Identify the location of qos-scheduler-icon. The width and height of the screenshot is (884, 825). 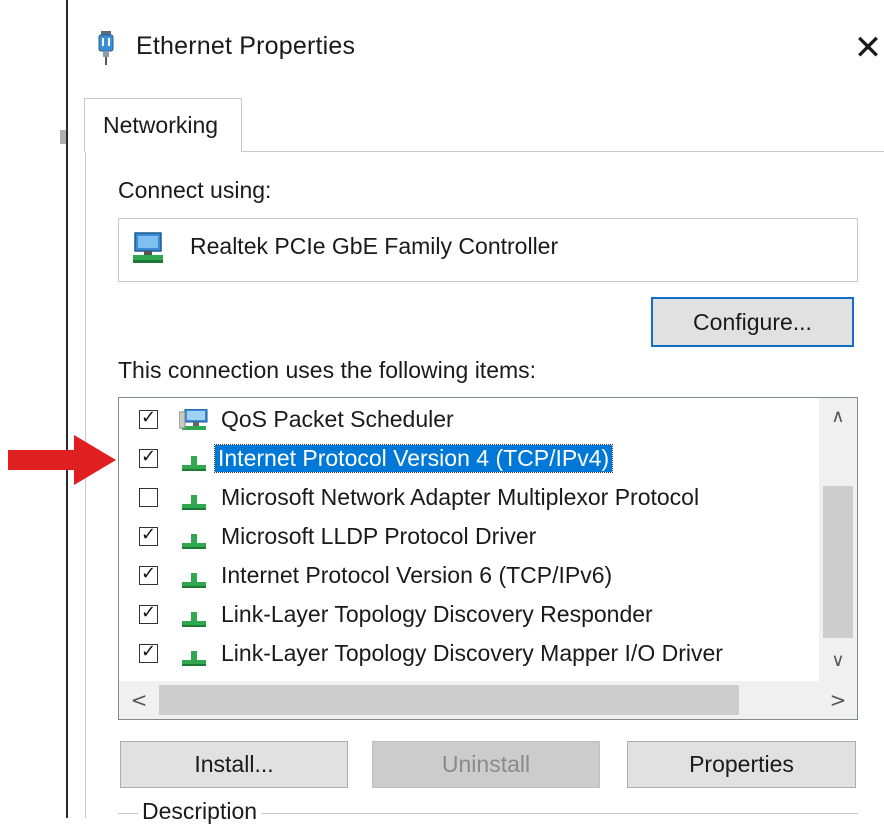
(193, 419).